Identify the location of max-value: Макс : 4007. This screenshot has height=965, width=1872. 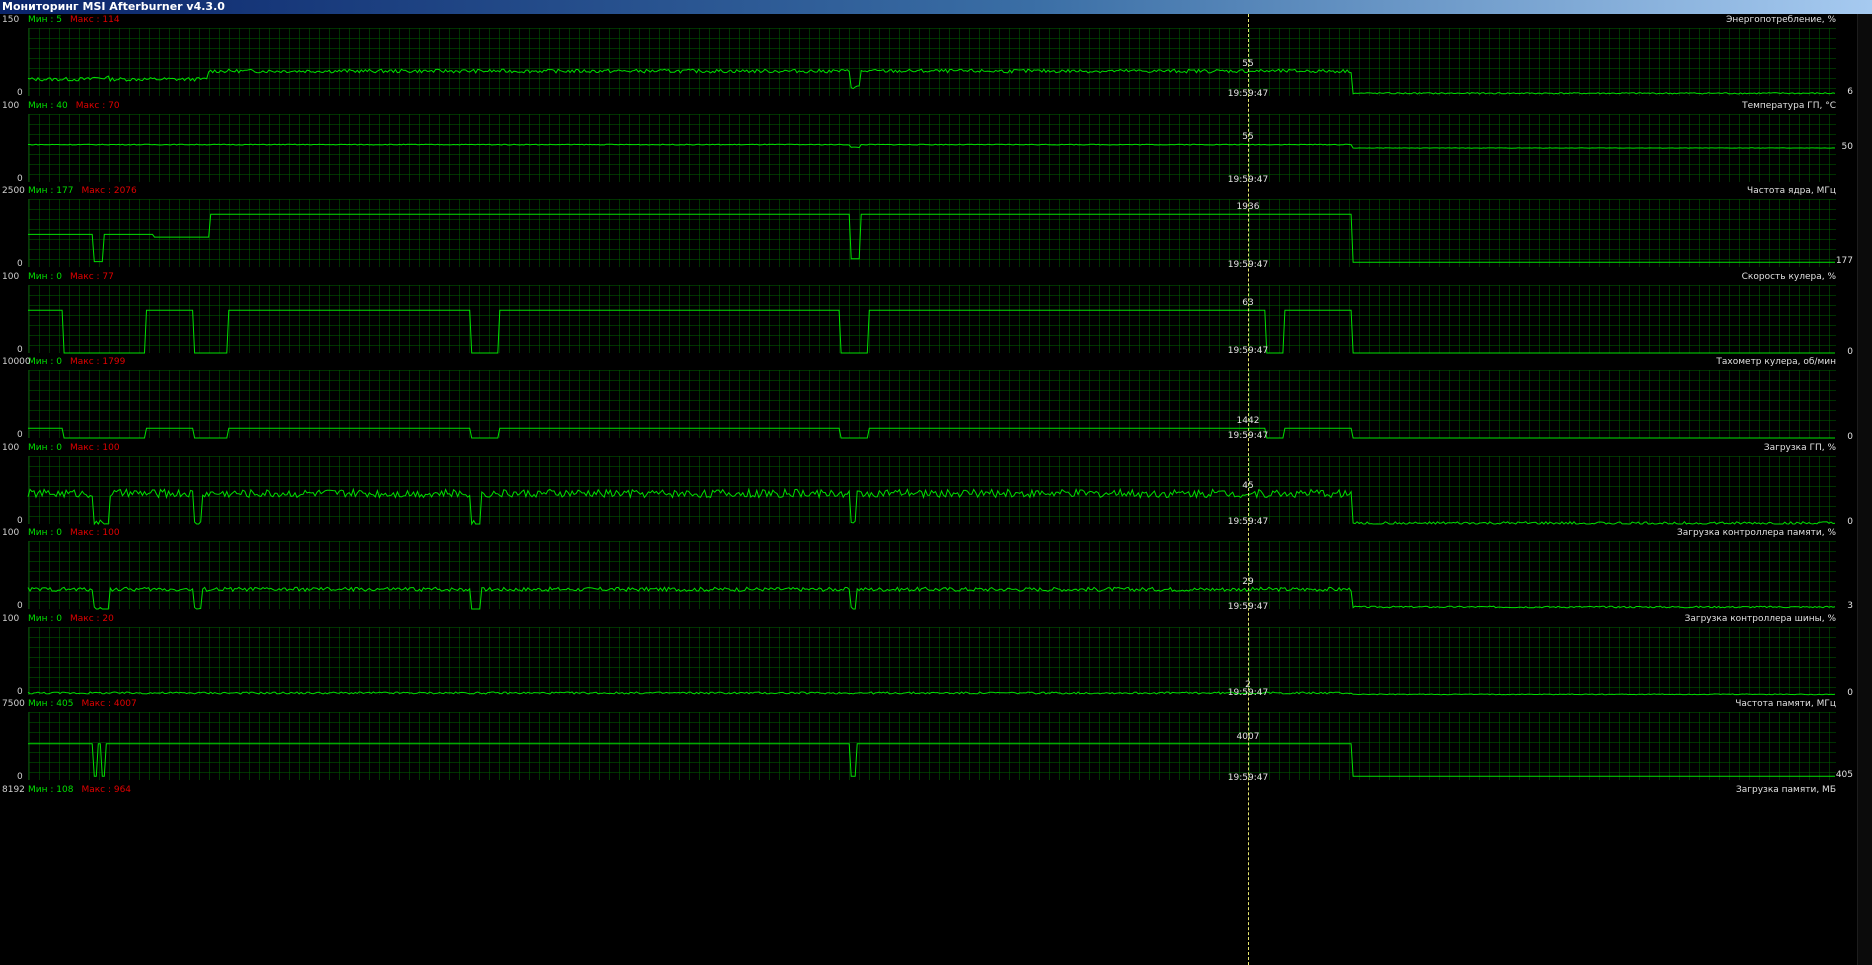
(109, 704).